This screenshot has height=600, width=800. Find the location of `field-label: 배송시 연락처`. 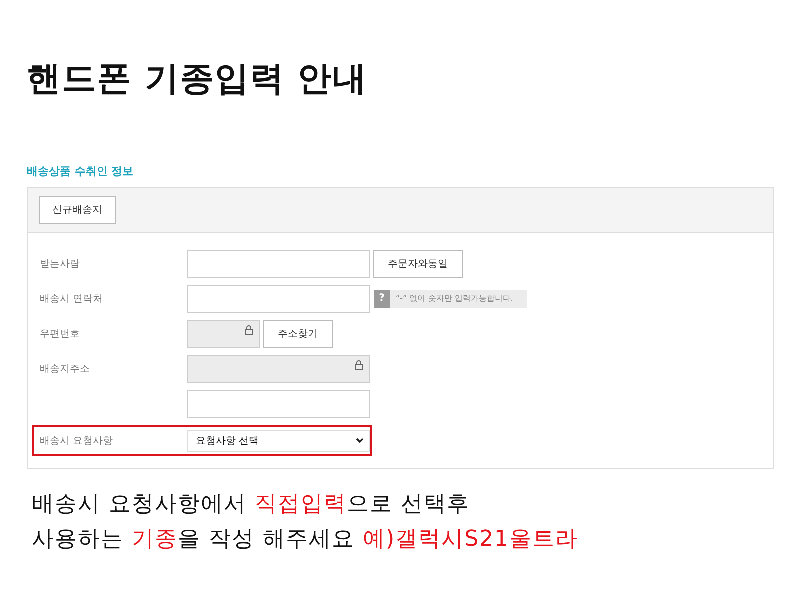

field-label: 배송시 연락처 is located at coordinates (71, 299).